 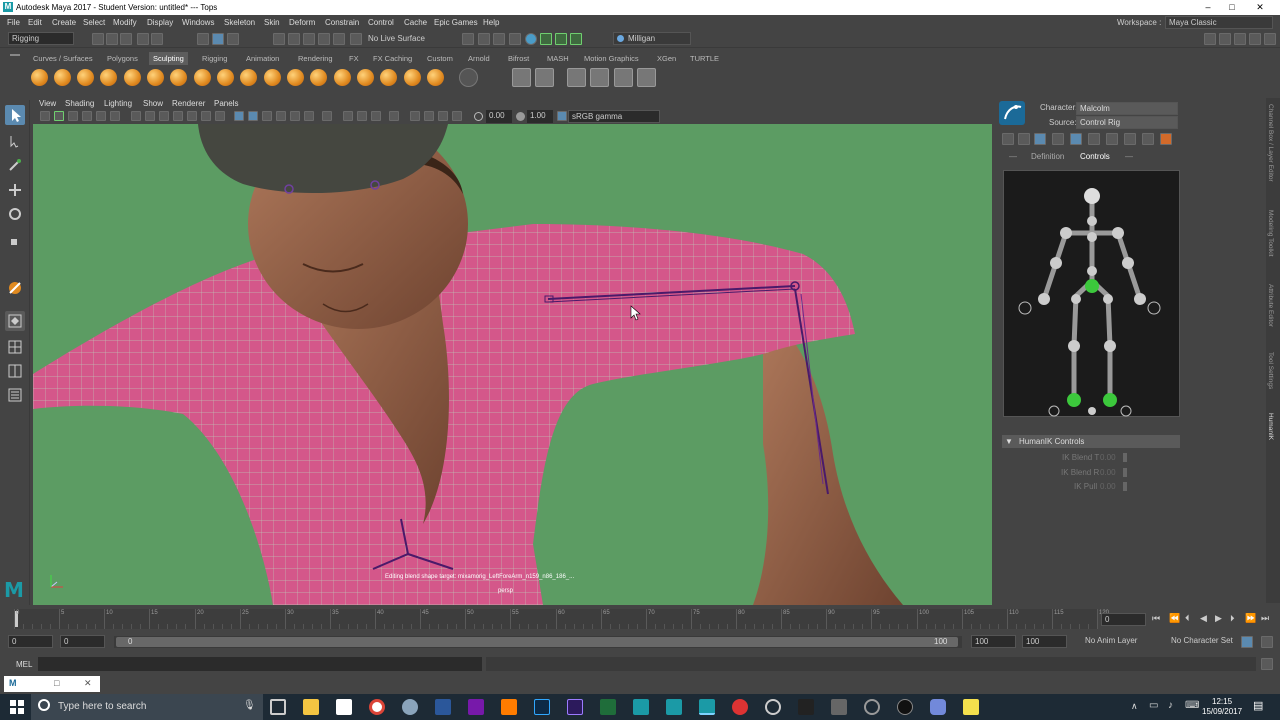 I want to click on film-gate-icon, so click(x=150, y=116).